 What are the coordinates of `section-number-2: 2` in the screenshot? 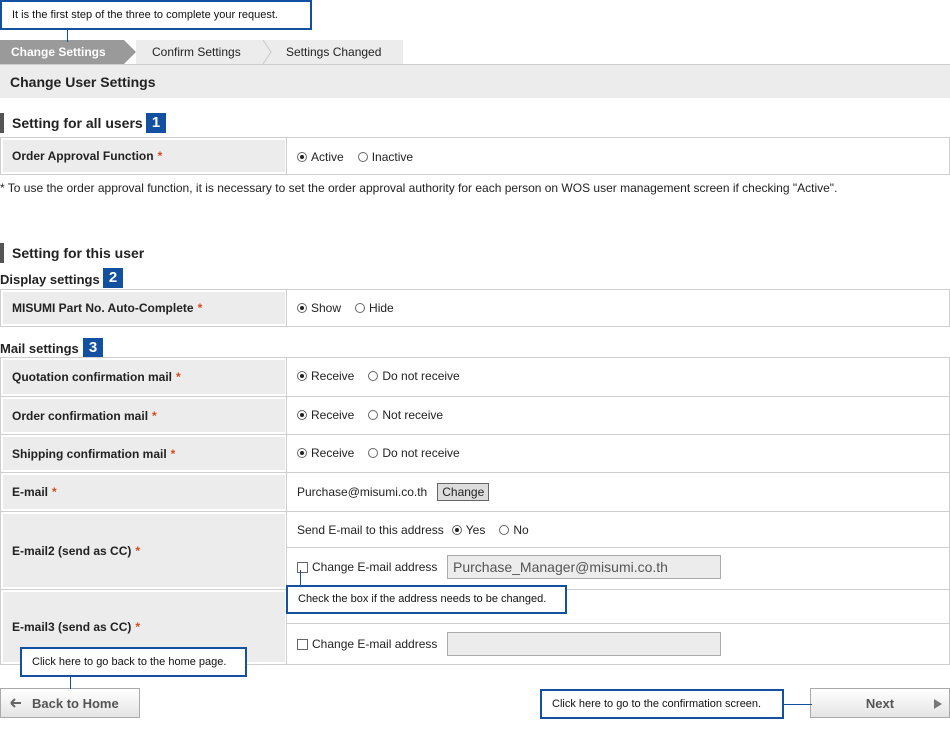 It's located at (113, 278).